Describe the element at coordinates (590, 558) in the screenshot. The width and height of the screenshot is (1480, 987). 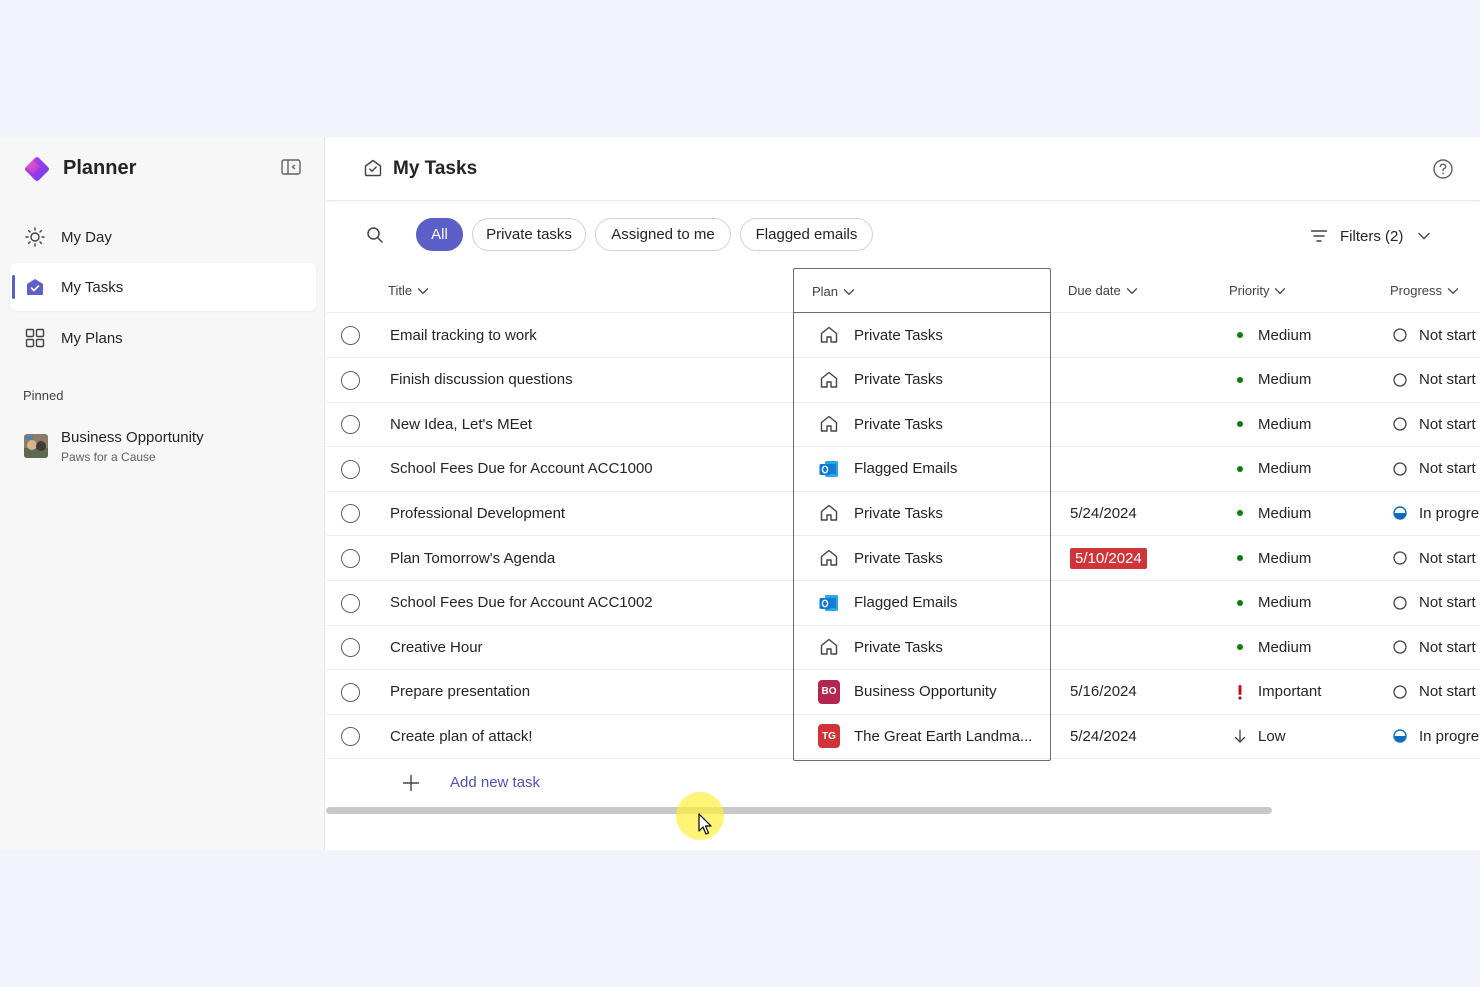
I see `task-title: Plan Tomorrow's Agenda` at that location.